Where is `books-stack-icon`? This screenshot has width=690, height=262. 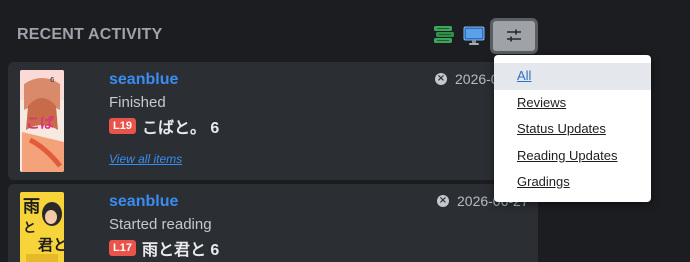 books-stack-icon is located at coordinates (444, 35).